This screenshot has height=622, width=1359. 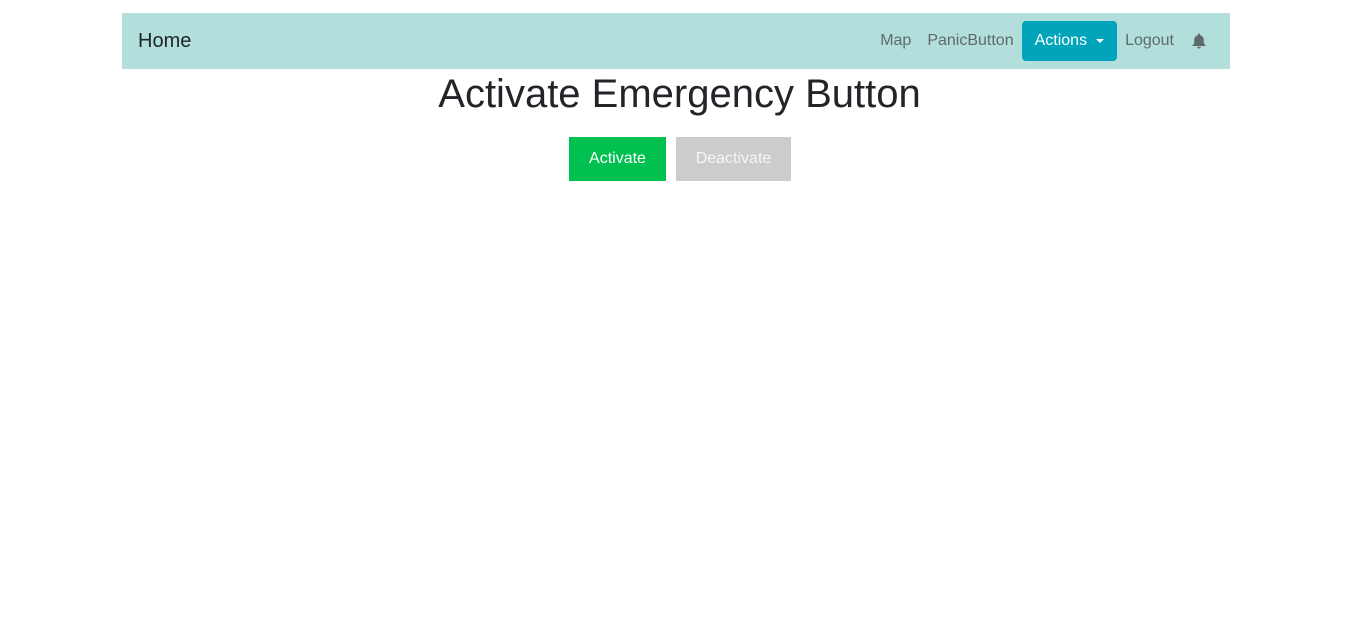 I want to click on actions-dropdown-button: Actions, so click(x=1069, y=41).